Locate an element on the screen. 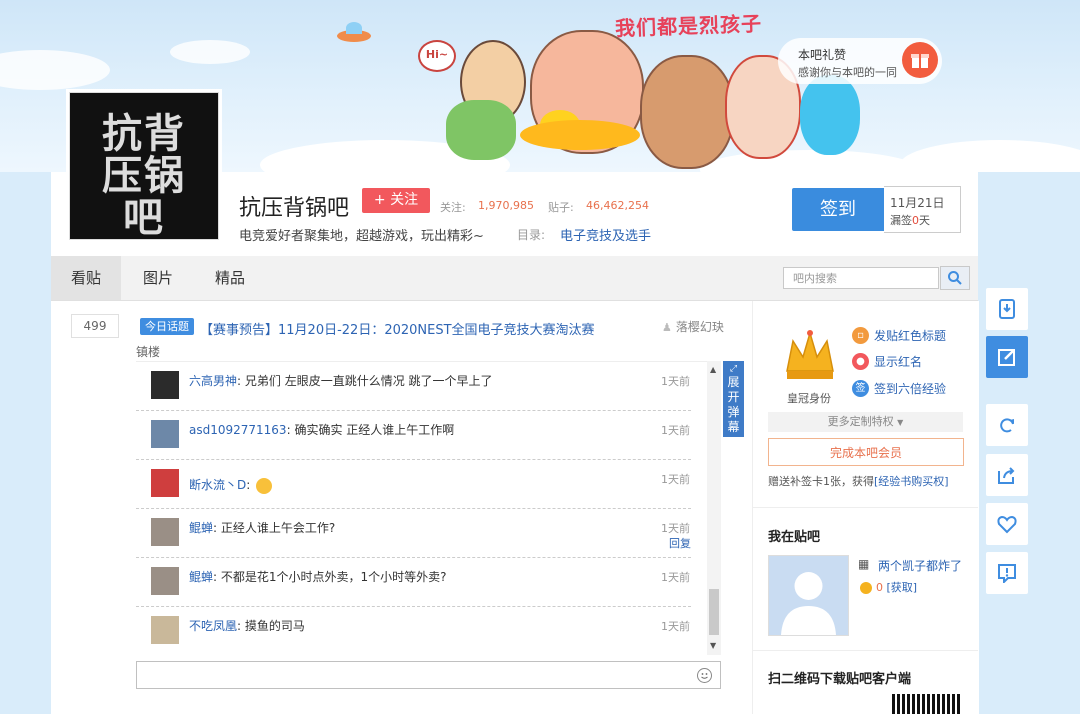  topic-title: 【赛事预告】11月20日-22日：2020NEST全国电子竞技大赛淘汰赛 is located at coordinates (397, 328).